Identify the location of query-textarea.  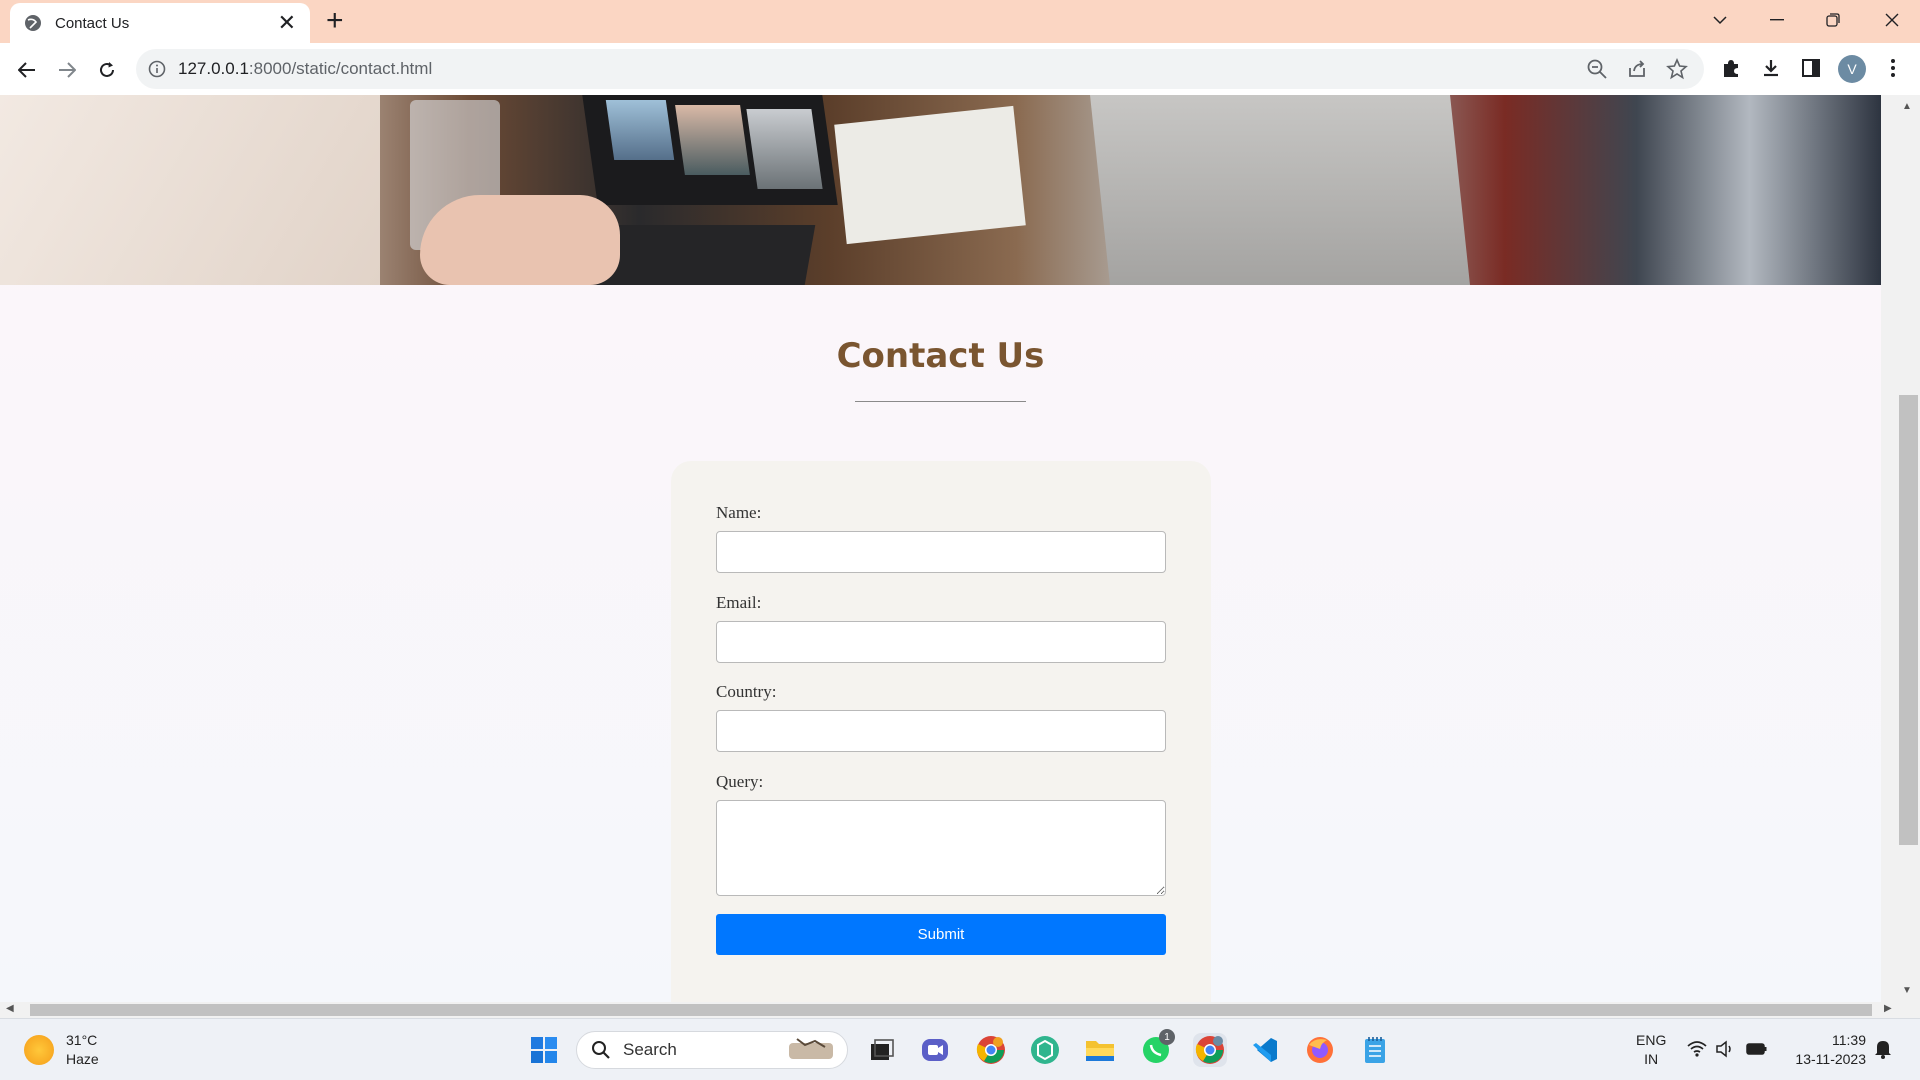
(941, 848).